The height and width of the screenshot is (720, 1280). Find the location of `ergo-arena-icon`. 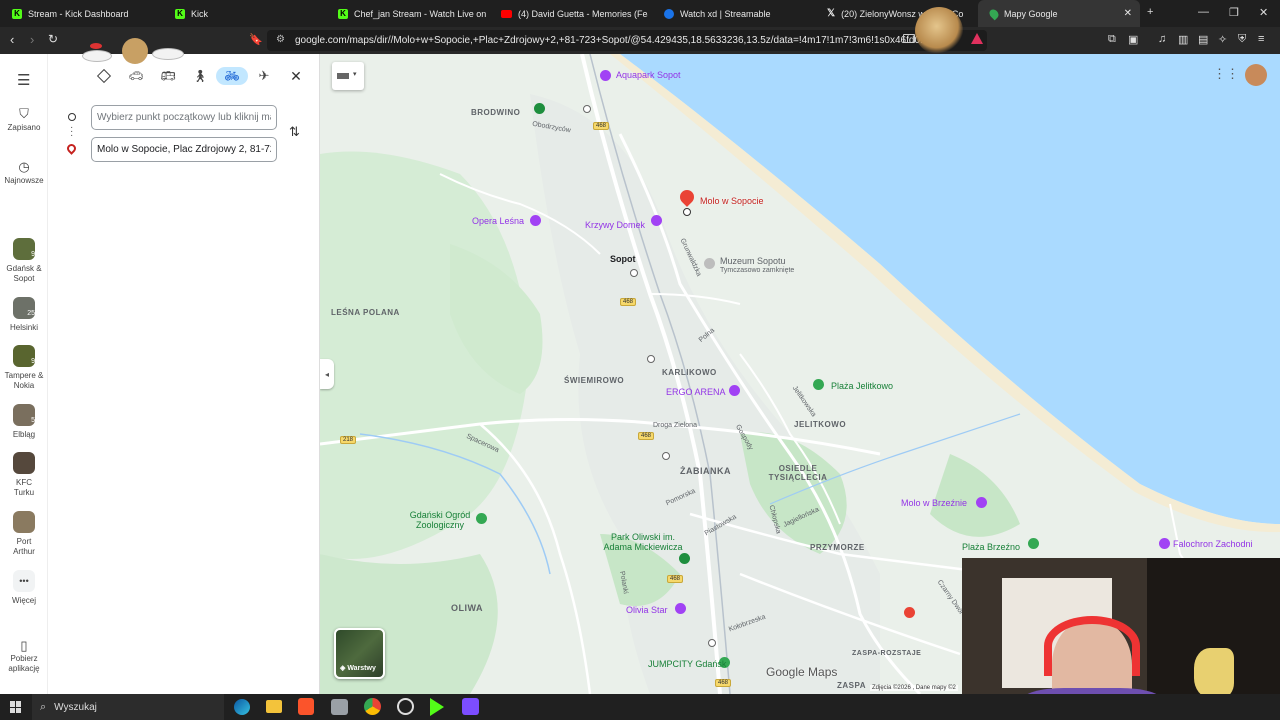

ergo-arena-icon is located at coordinates (734, 390).